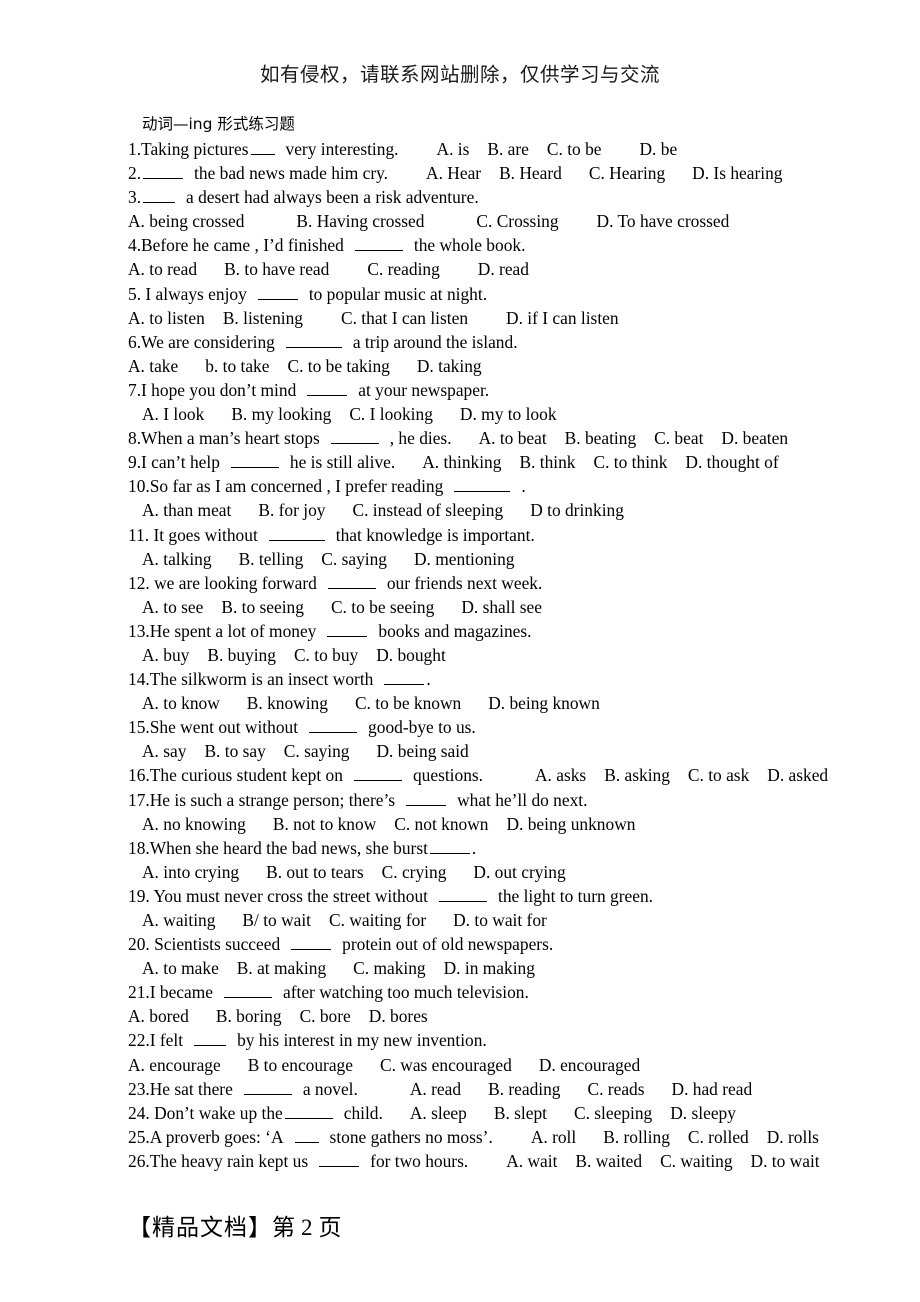 Image resolution: width=920 pixels, height=1302 pixels. What do you see at coordinates (391, 414) in the screenshot?
I see `q7-option-c: C. I looking` at bounding box center [391, 414].